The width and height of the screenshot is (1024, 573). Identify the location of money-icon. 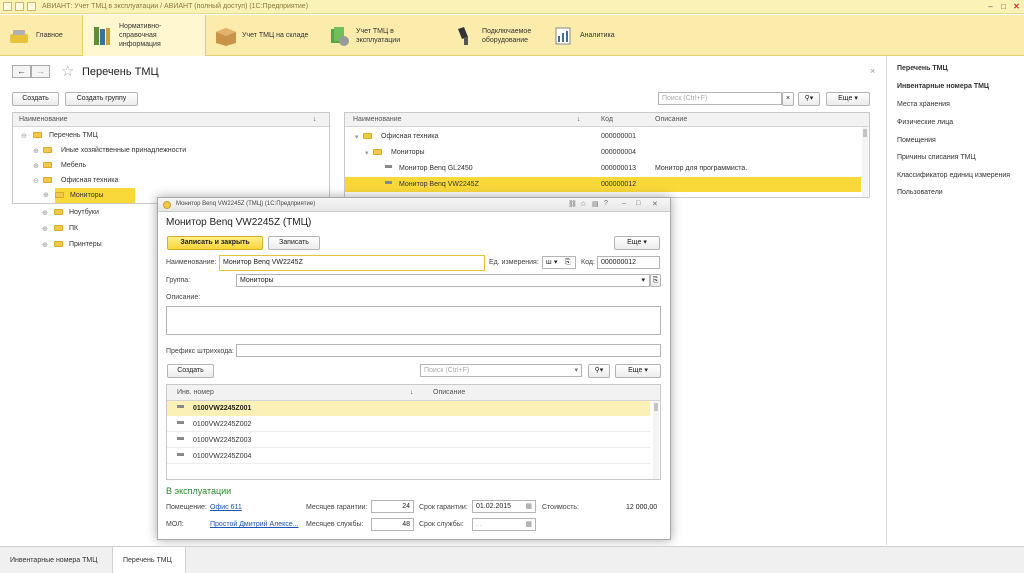
(339, 36).